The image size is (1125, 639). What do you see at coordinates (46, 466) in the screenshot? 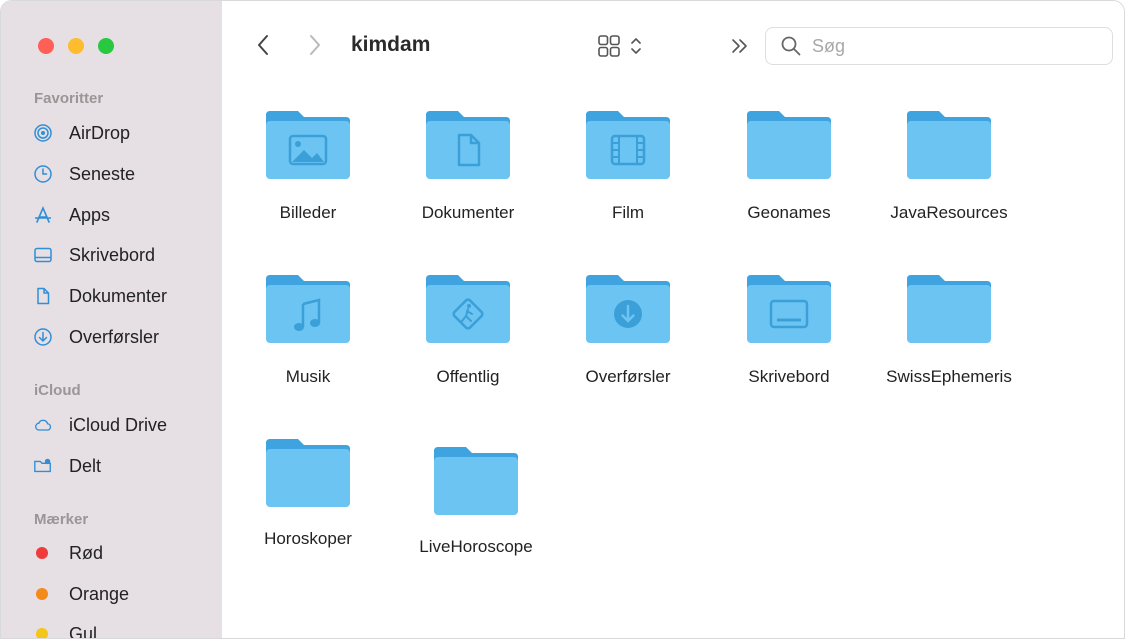
I see `shared-folder-icon` at bounding box center [46, 466].